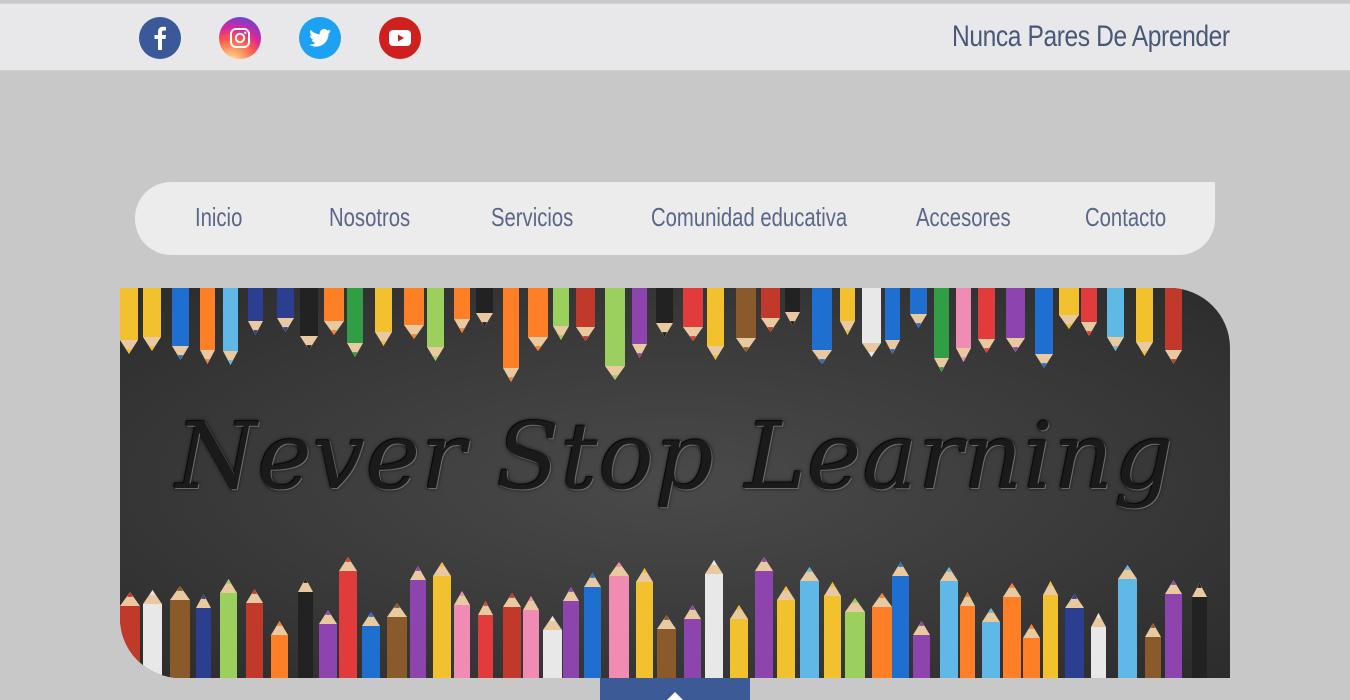 The image size is (1350, 700). Describe the element at coordinates (532, 217) in the screenshot. I see `nav-item-servicios: Servicios` at that location.